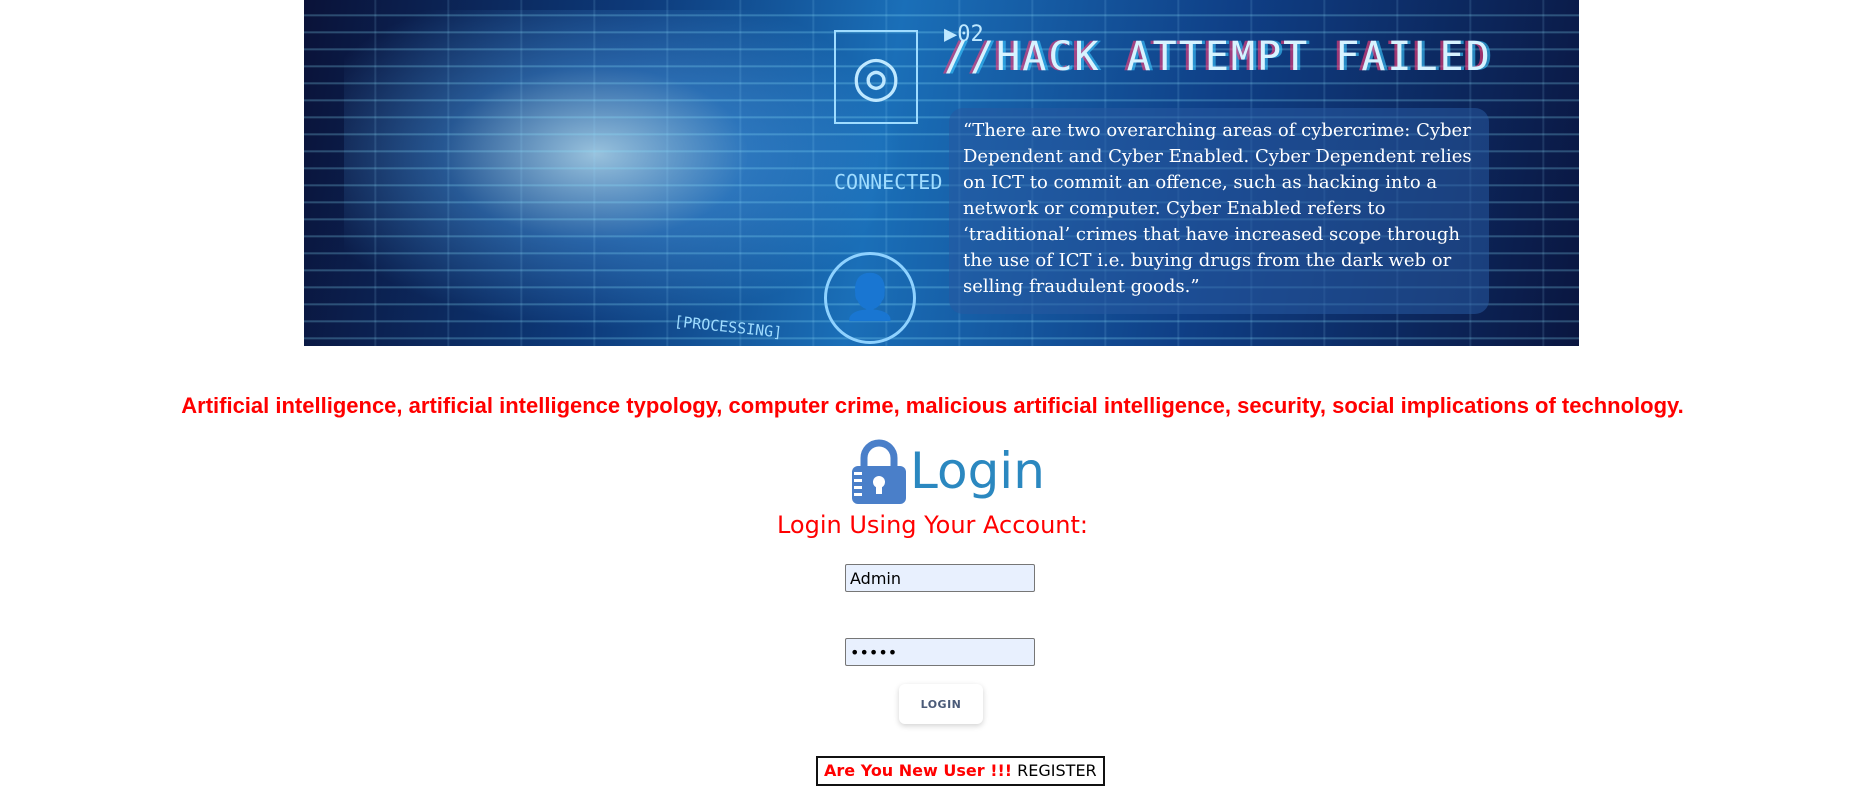  Describe the element at coordinates (940, 578) in the screenshot. I see `username-input` at that location.